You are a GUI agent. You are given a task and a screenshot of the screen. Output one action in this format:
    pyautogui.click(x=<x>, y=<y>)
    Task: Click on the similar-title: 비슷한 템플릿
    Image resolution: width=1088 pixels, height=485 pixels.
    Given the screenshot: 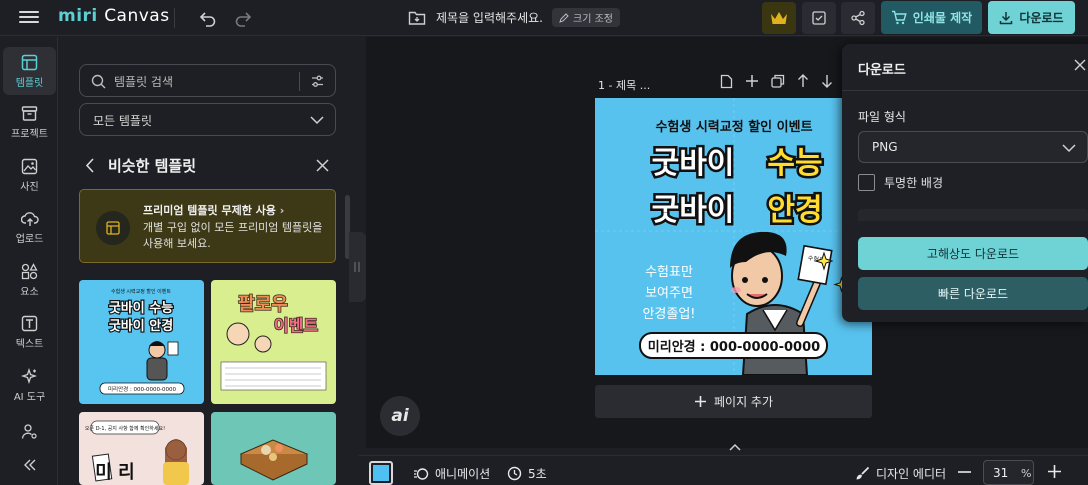 What is the action you would take?
    pyautogui.click(x=152, y=166)
    